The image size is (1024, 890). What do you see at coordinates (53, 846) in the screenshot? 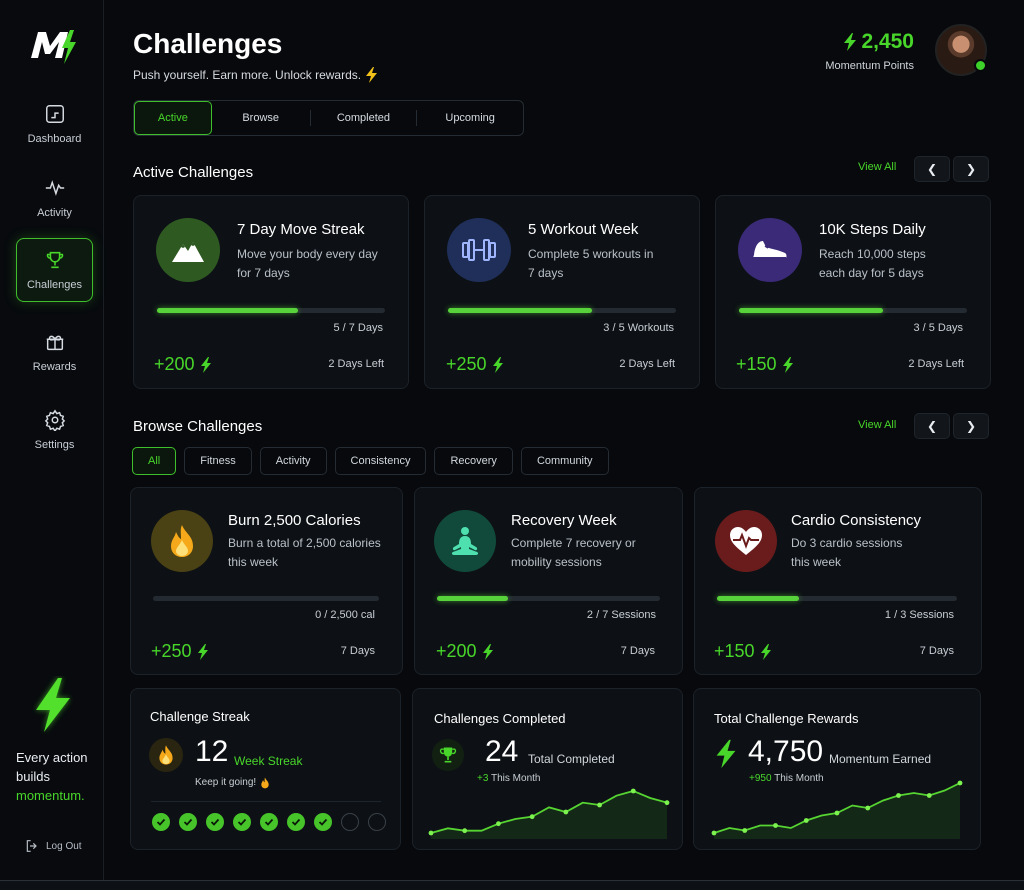
I see `logout-button: Log Out` at bounding box center [53, 846].